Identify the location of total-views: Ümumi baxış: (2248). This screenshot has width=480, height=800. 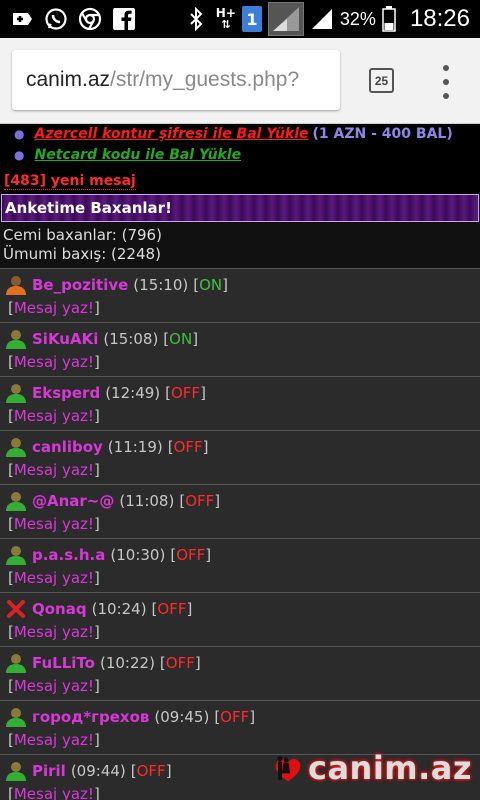
(82, 254).